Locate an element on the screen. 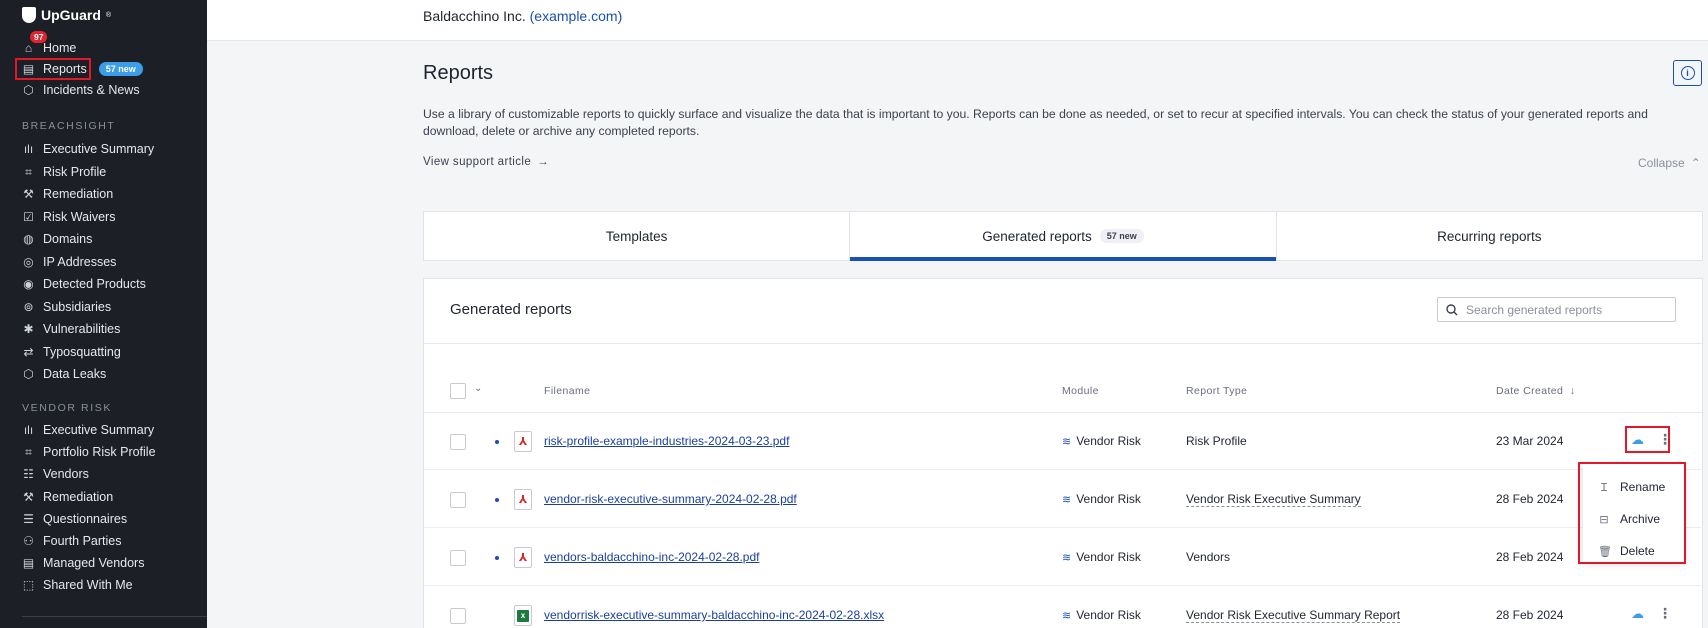 The image size is (1708, 628). sidebar-item-label: Portfolio Risk Profile is located at coordinates (99, 452).